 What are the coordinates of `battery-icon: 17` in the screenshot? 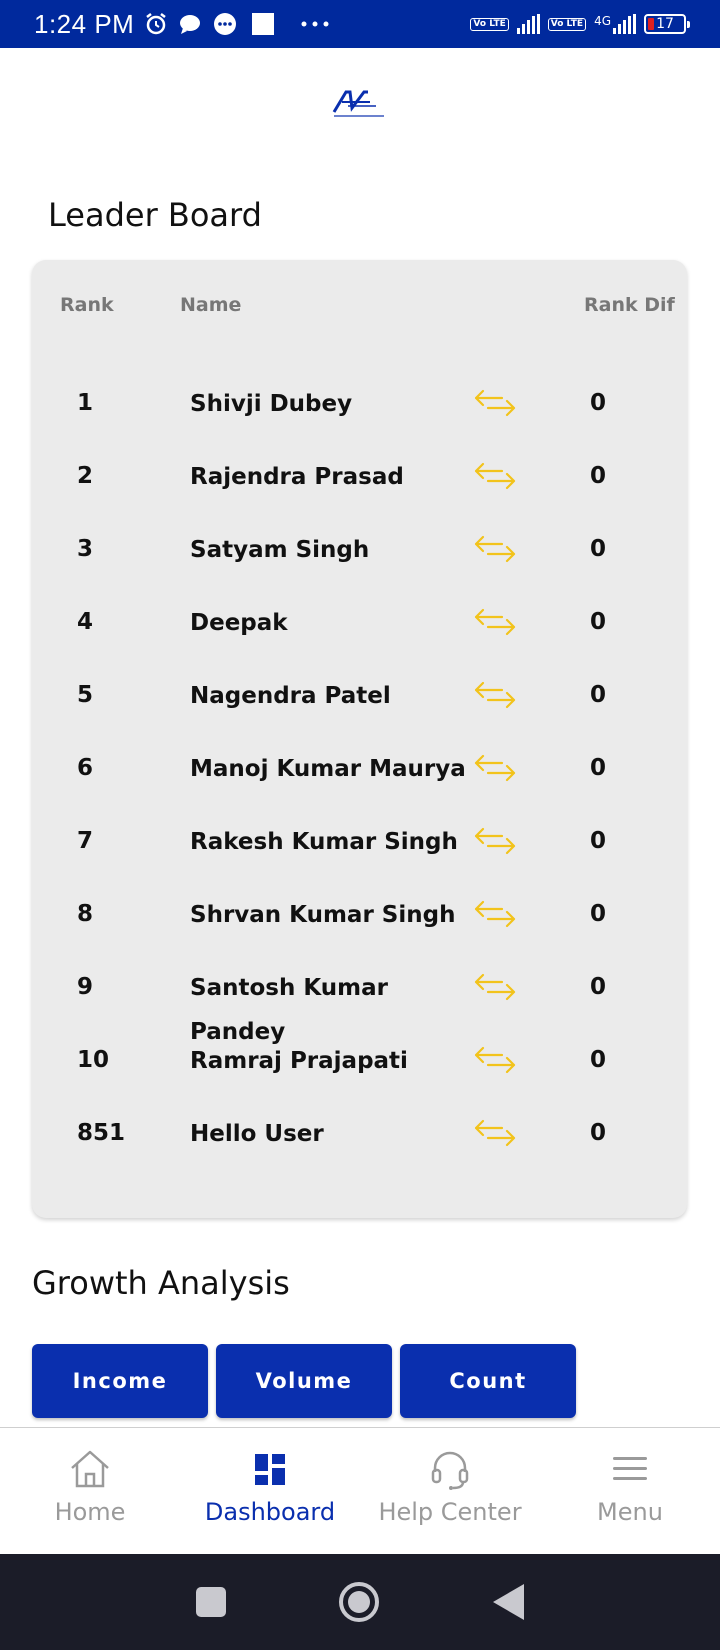 It's located at (667, 24).